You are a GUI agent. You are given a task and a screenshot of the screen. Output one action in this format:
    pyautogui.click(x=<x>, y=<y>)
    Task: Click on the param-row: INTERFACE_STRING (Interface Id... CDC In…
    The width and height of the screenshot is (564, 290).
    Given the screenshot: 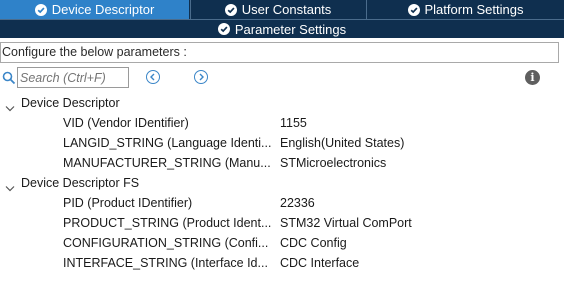 What is the action you would take?
    pyautogui.click(x=282, y=263)
    